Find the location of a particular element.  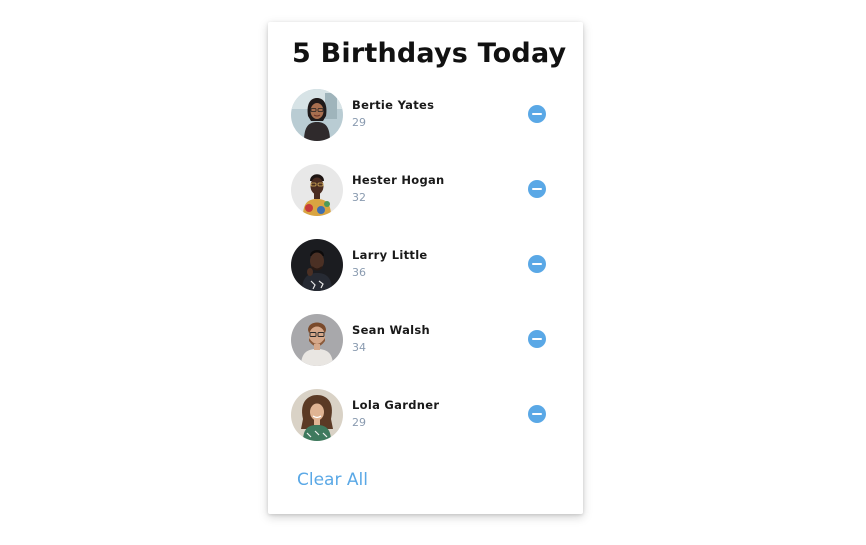

card-title: 5 Birthdays Today is located at coordinates (429, 53).